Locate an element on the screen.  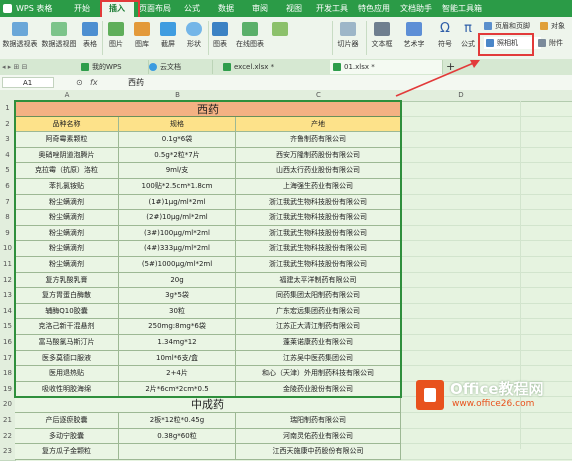
watermark: Office教程网 www.office26.com is located at coordinates (492, 396).